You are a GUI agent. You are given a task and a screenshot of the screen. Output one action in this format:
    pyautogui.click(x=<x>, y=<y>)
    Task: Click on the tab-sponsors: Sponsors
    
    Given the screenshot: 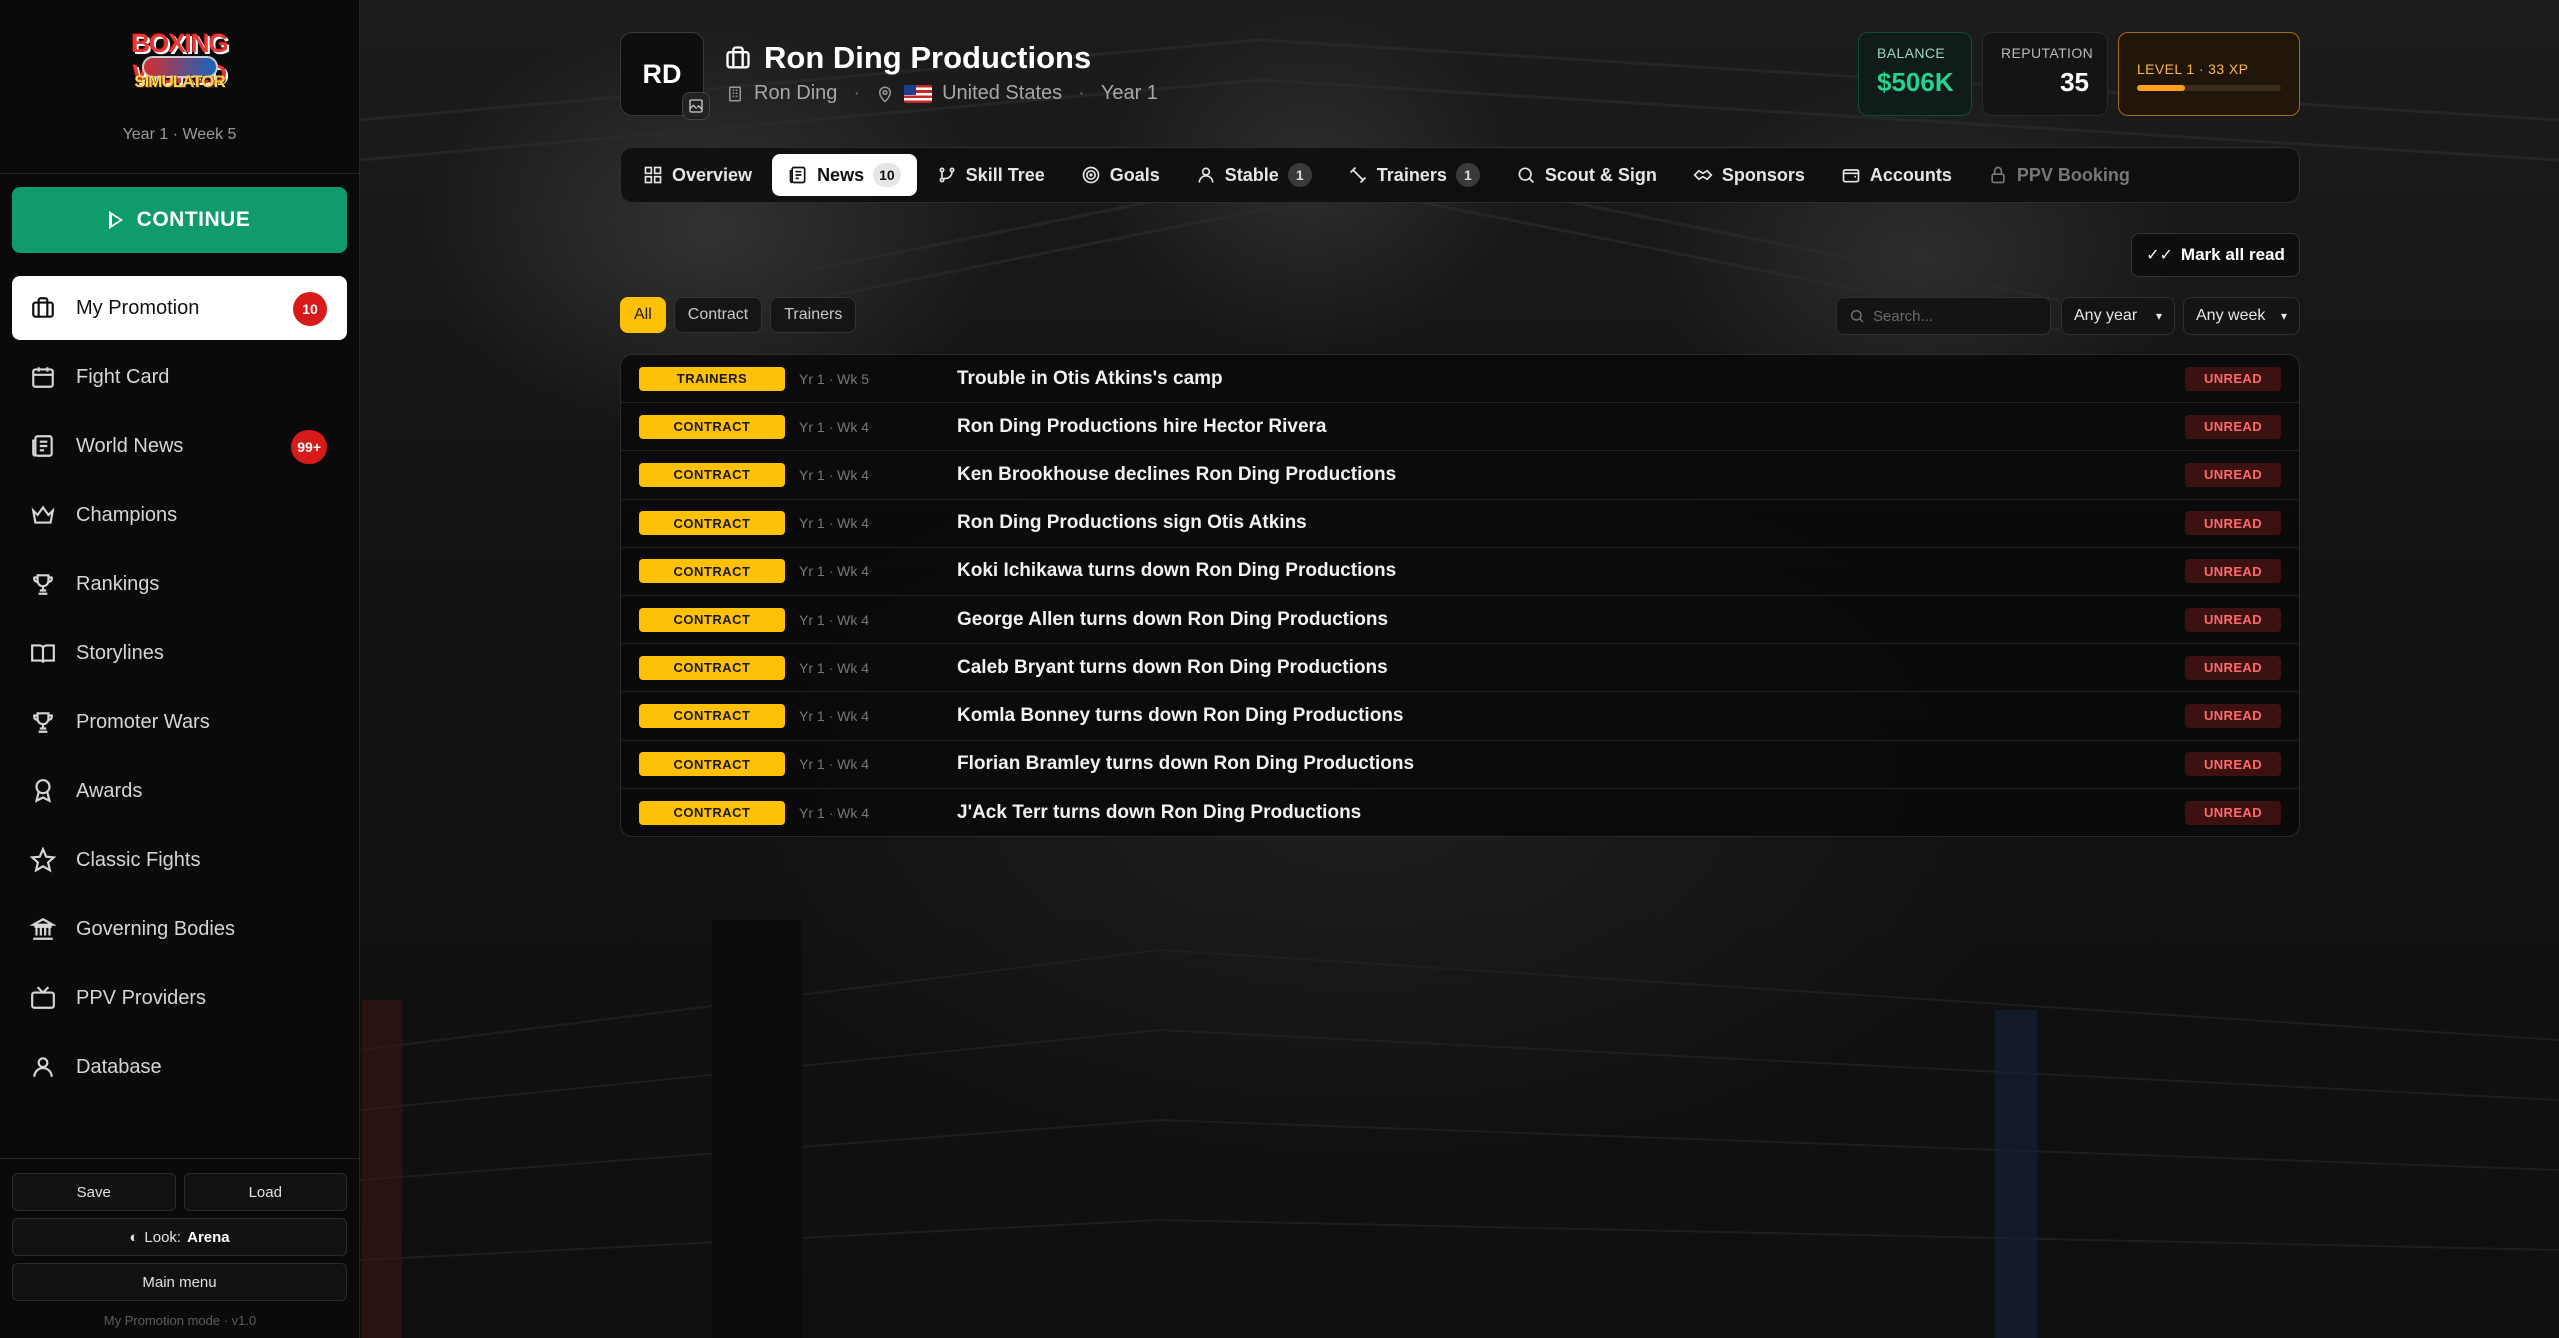 What is the action you would take?
    pyautogui.click(x=1749, y=175)
    